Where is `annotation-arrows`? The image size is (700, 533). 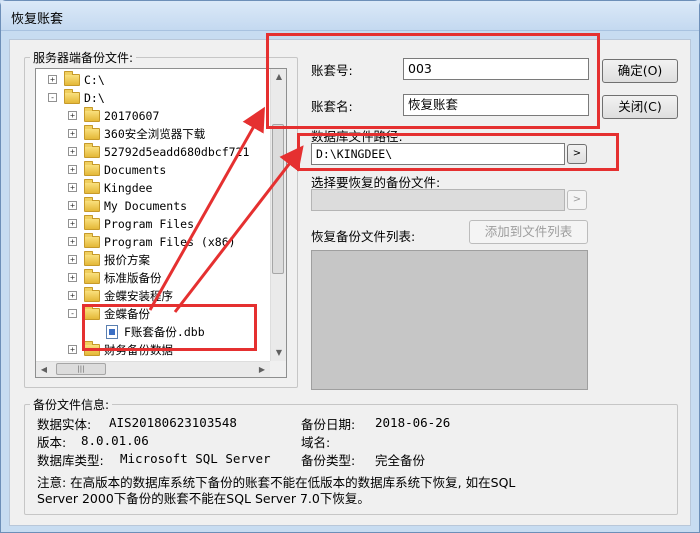
annotation-arrows is located at coordinates (226, 209).